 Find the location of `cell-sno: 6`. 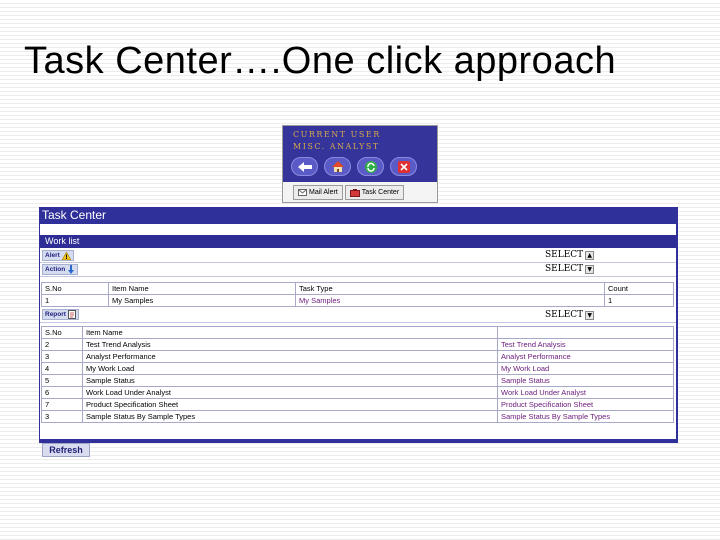

cell-sno: 6 is located at coordinates (62, 392).